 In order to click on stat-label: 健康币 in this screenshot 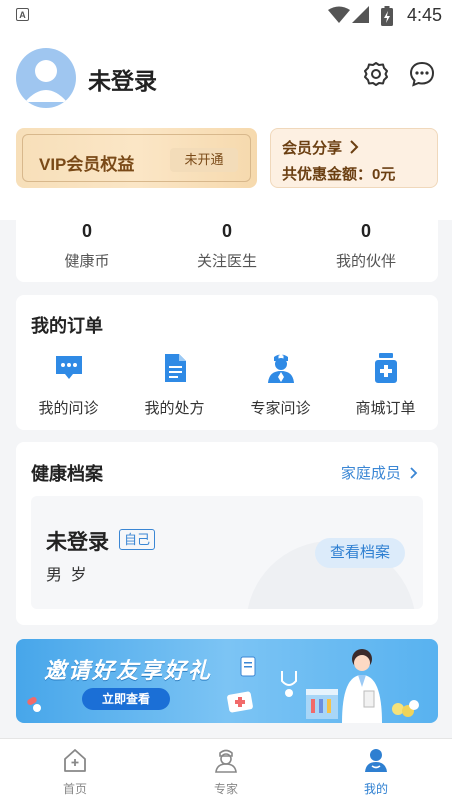, I will do `click(87, 261)`.